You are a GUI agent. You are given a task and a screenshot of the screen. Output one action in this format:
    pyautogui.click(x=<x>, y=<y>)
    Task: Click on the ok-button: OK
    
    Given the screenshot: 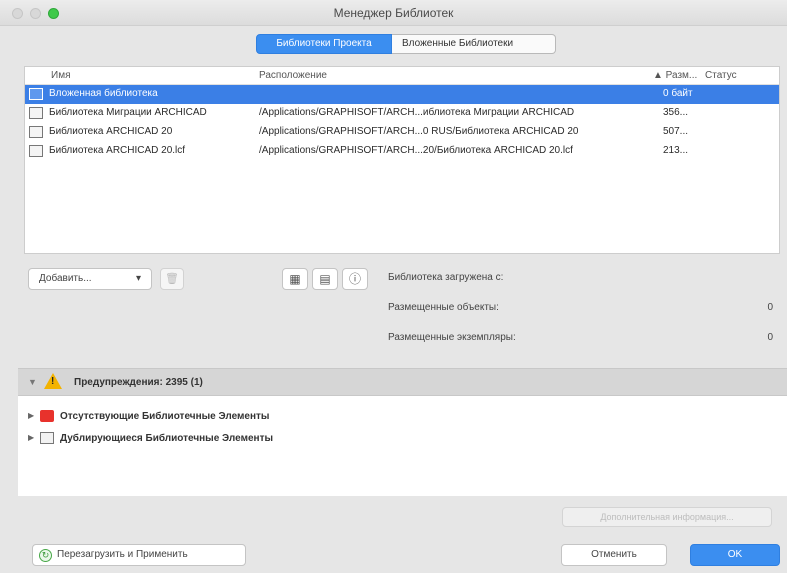 What is the action you would take?
    pyautogui.click(x=735, y=555)
    